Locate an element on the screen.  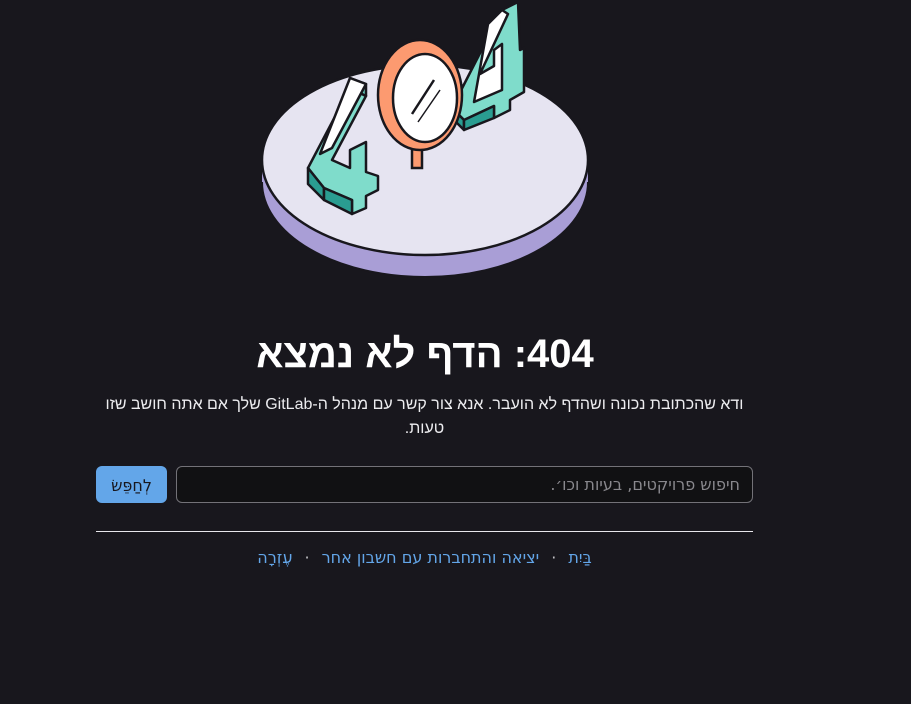
divider is located at coordinates (424, 531).